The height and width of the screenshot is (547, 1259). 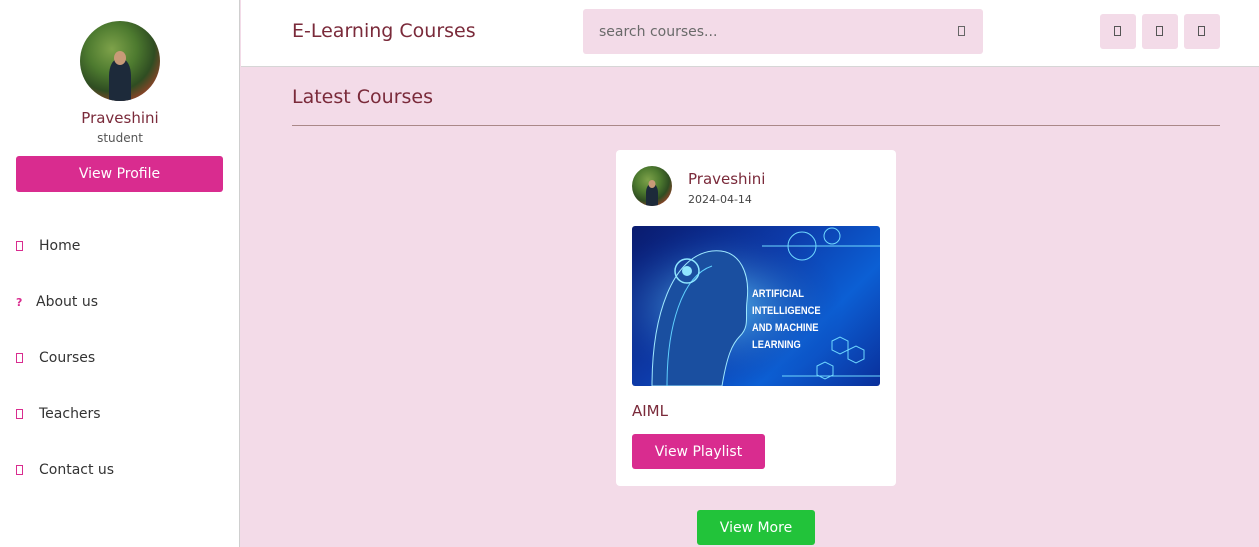 I want to click on theme-toggle-icon, so click(x=1201, y=31).